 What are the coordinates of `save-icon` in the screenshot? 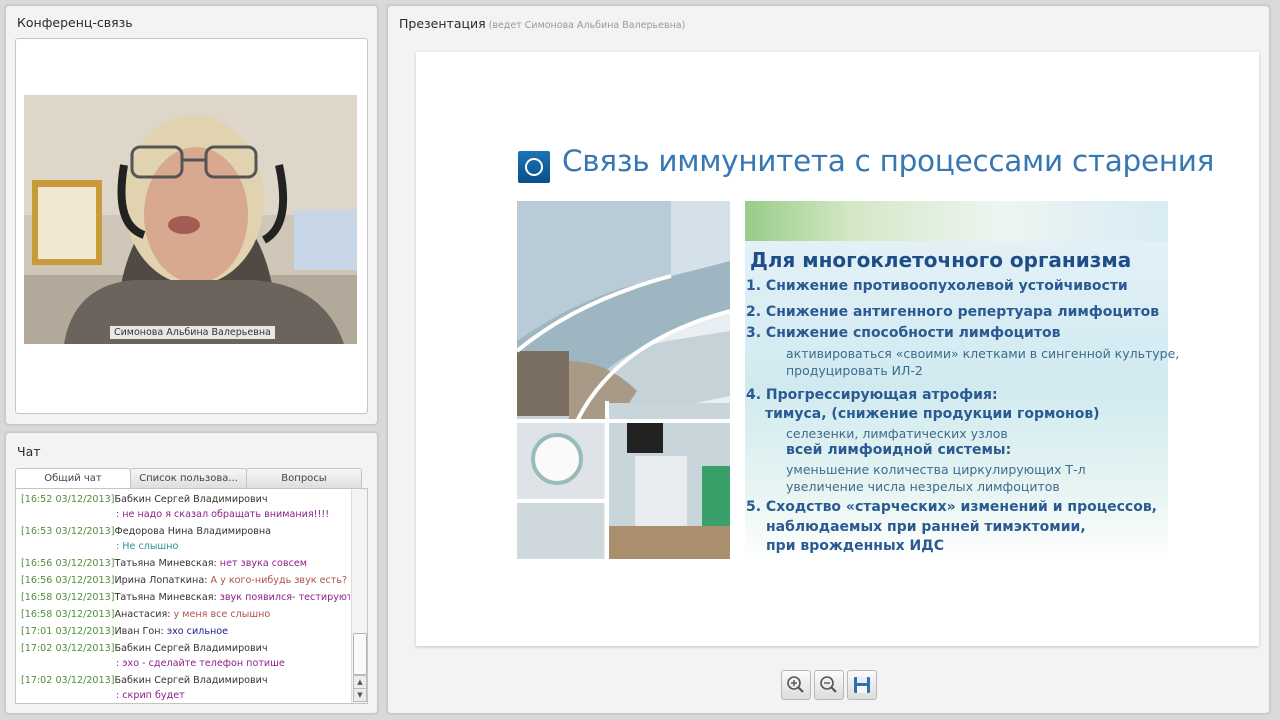 It's located at (862, 685).